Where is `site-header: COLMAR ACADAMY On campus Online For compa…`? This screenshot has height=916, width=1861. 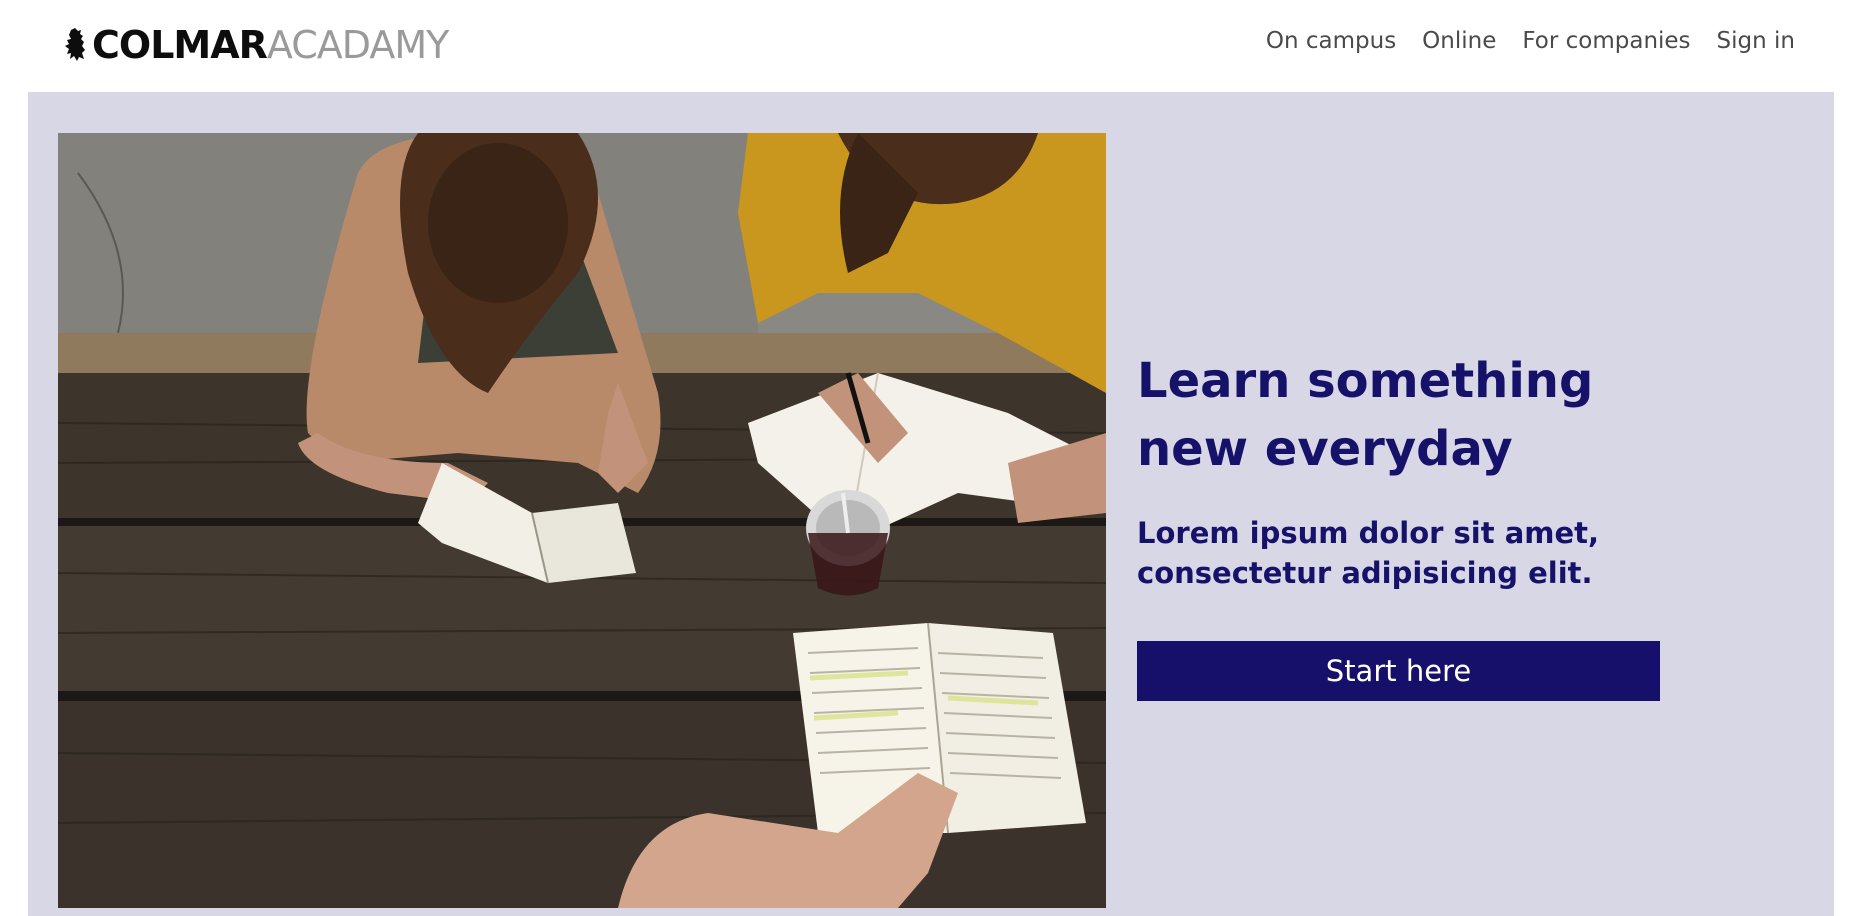
site-header: COLMAR ACADAMY On campus Online For compa… is located at coordinates (930, 46).